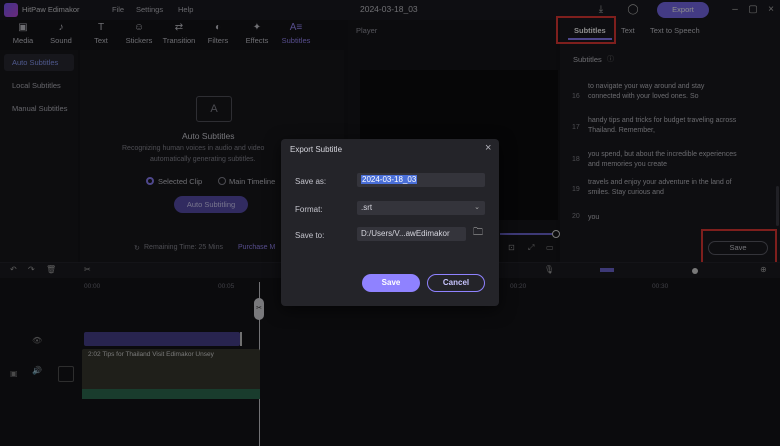 The height and width of the screenshot is (446, 780). I want to click on dialog-title: Export Subtitle, so click(316, 149).